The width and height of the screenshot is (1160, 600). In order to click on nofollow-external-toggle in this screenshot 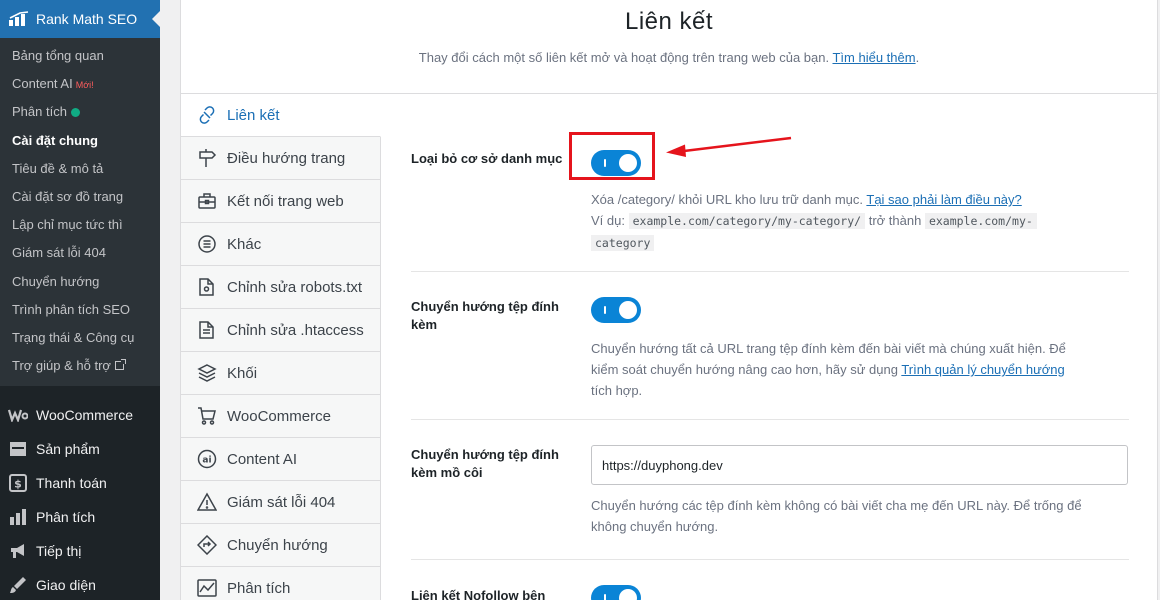, I will do `click(616, 592)`.